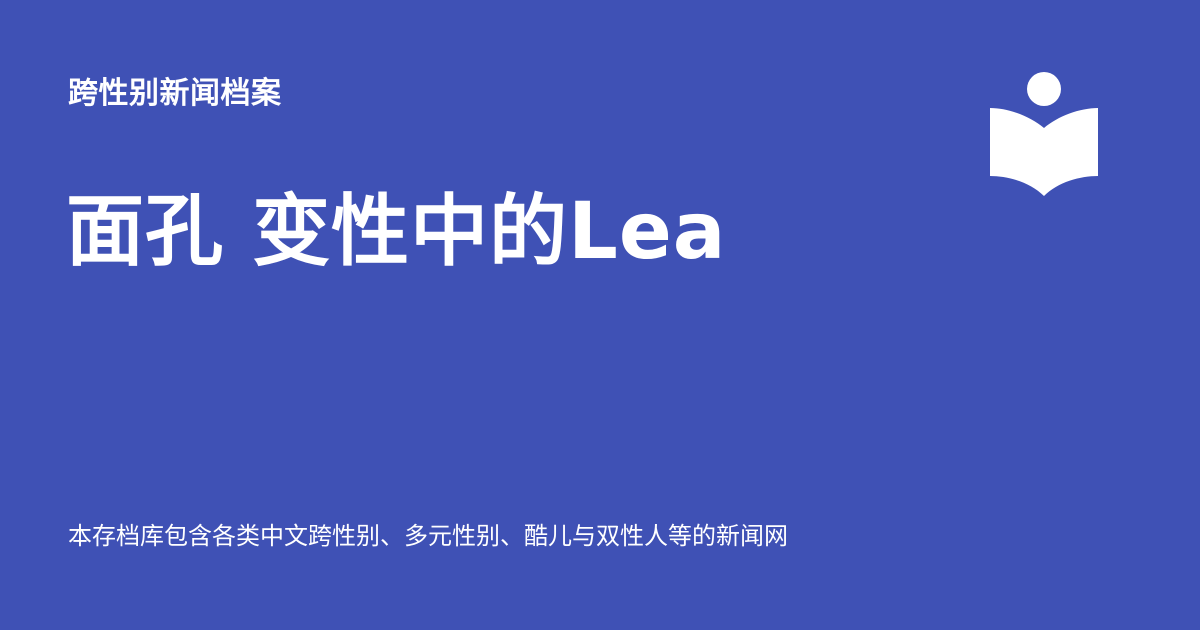 The width and height of the screenshot is (1200, 630). What do you see at coordinates (428, 536) in the screenshot?
I see `site-description: 本存档库包含各类中文跨性别、多元性别、酷儿与双性人等的新闻网` at bounding box center [428, 536].